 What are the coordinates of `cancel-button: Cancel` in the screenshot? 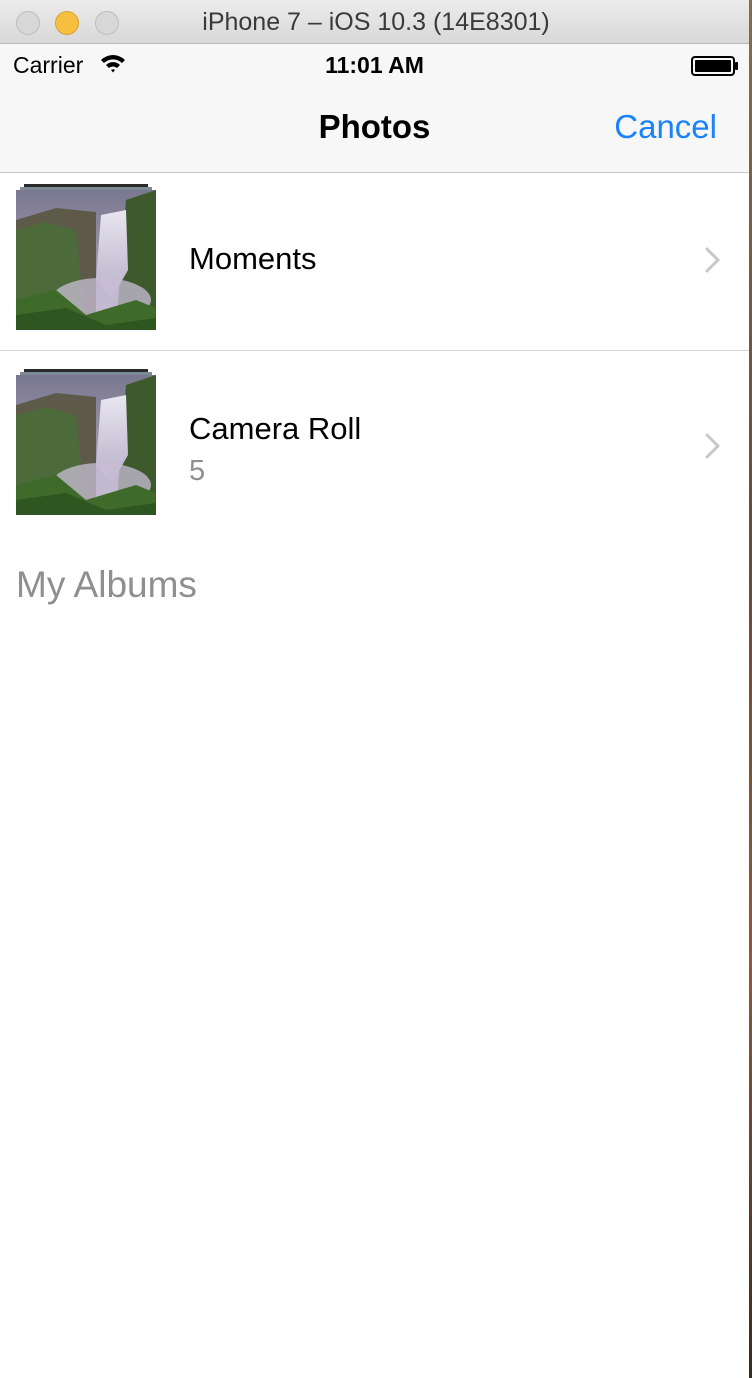 It's located at (665, 127).